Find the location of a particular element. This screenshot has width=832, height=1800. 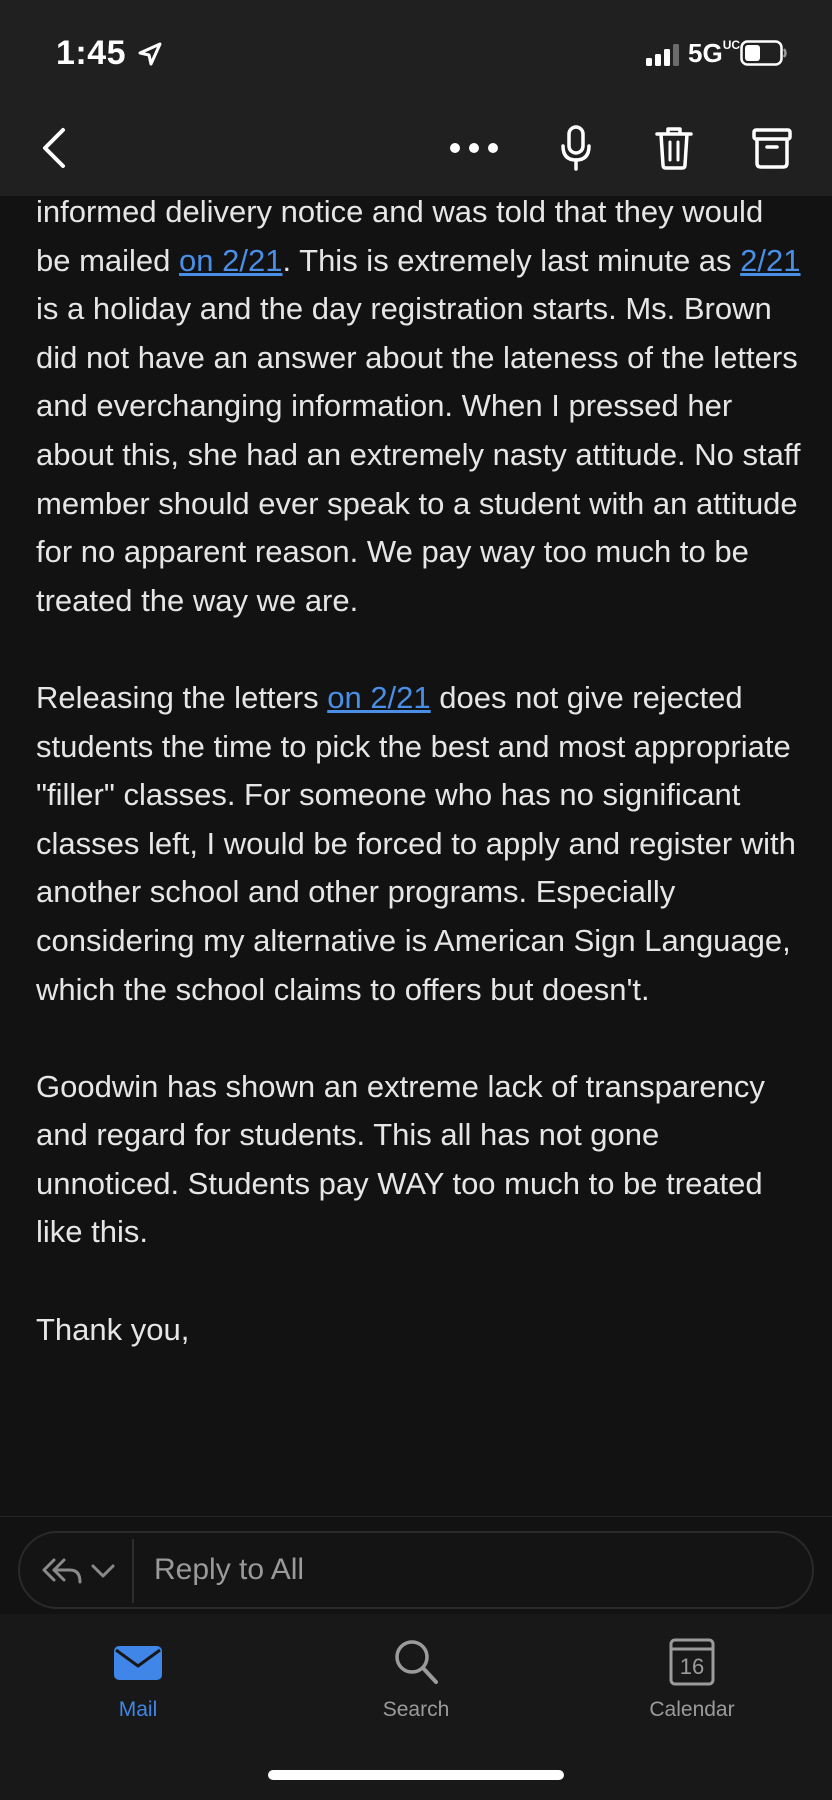

microphone-icon is located at coordinates (576, 148).